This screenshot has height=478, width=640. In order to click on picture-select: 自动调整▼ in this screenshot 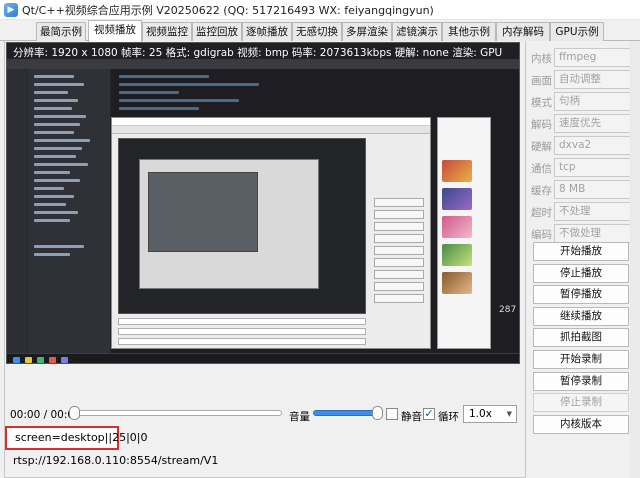, I will do `click(597, 79)`.